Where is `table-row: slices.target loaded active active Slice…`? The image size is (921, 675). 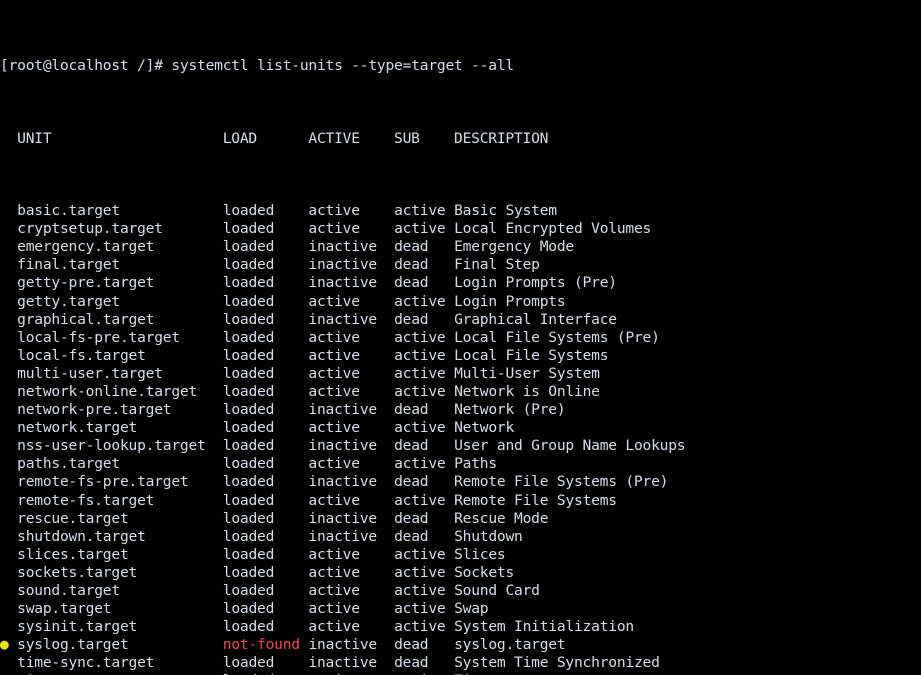
table-row: slices.target loaded active active Slice… is located at coordinates (460, 555).